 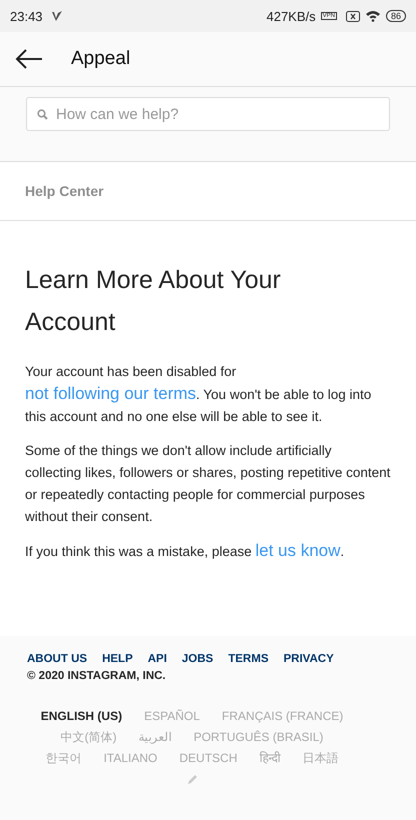 I want to click on copyright: © 2020 INSTAGRAM, INC., so click(x=97, y=676).